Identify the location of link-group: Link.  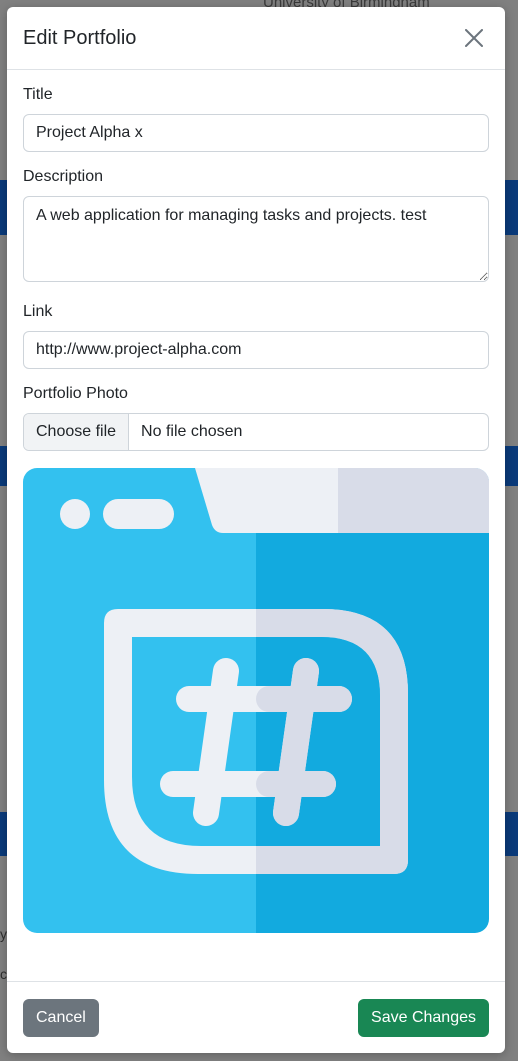
(256, 336).